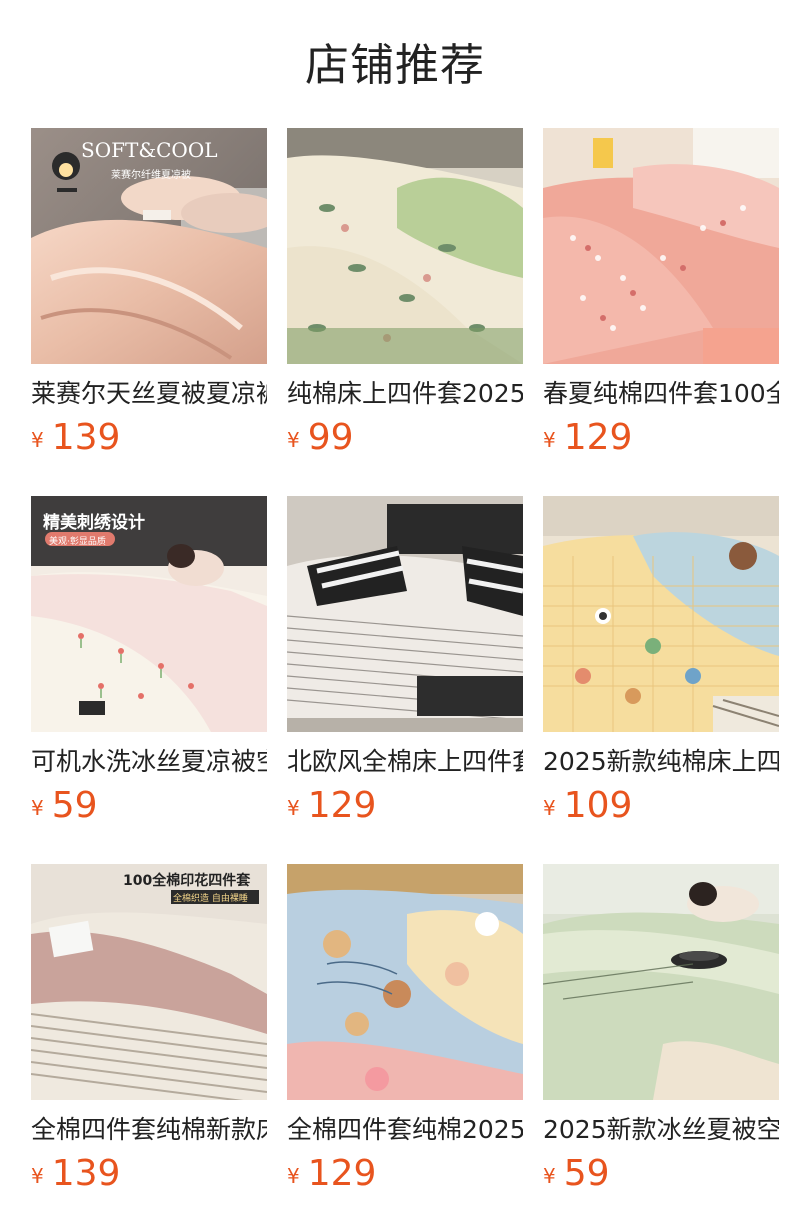 This screenshot has width=790, height=1232. Describe the element at coordinates (77, 542) in the screenshot. I see `image-subtitle: 美观·彰显品质` at that location.